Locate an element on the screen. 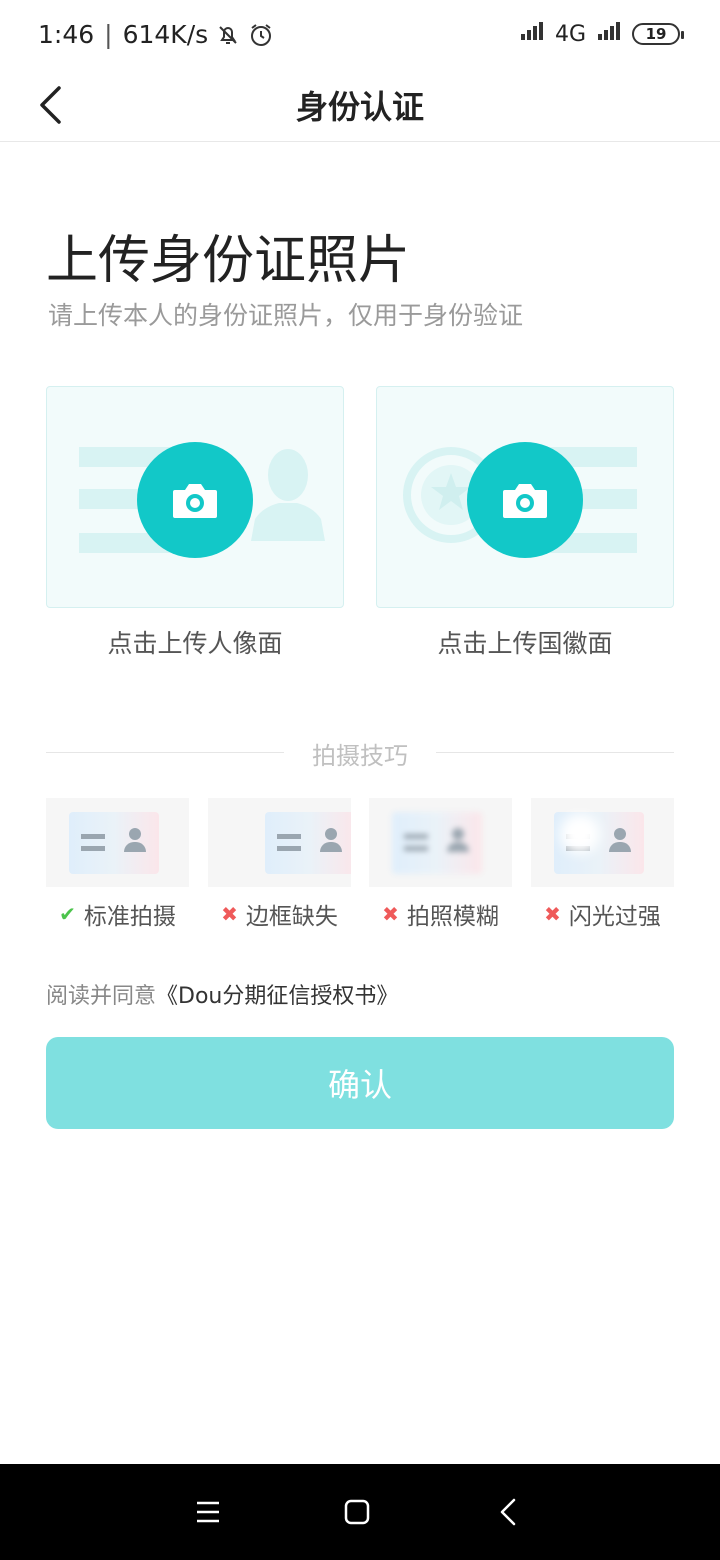  back-arrow-icon is located at coordinates (508, 1512).